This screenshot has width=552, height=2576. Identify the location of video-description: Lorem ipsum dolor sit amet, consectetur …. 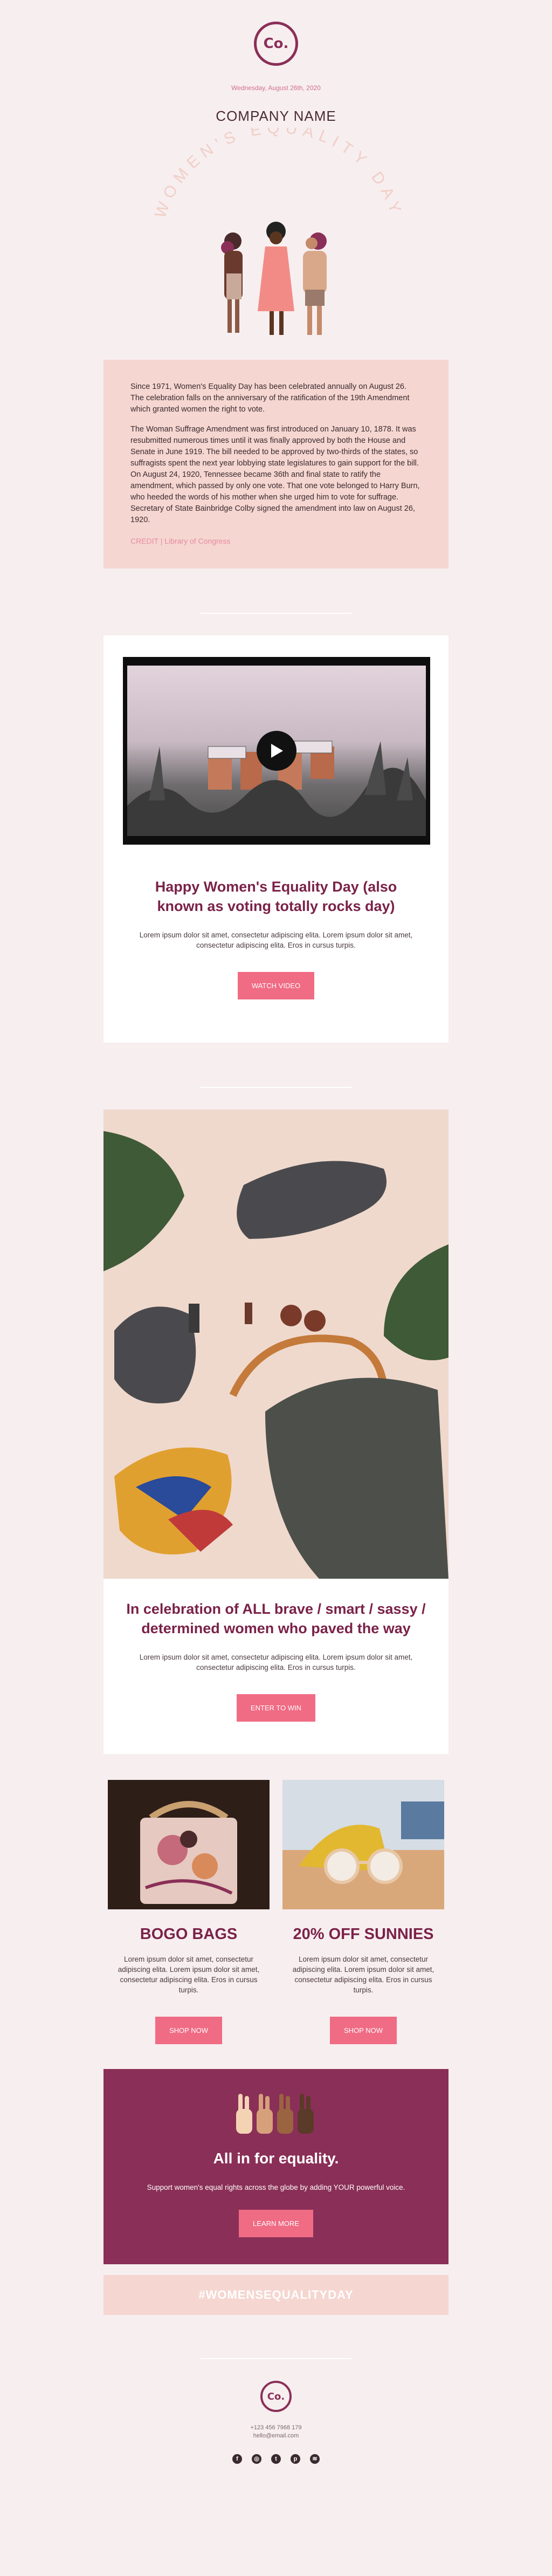
(276, 940).